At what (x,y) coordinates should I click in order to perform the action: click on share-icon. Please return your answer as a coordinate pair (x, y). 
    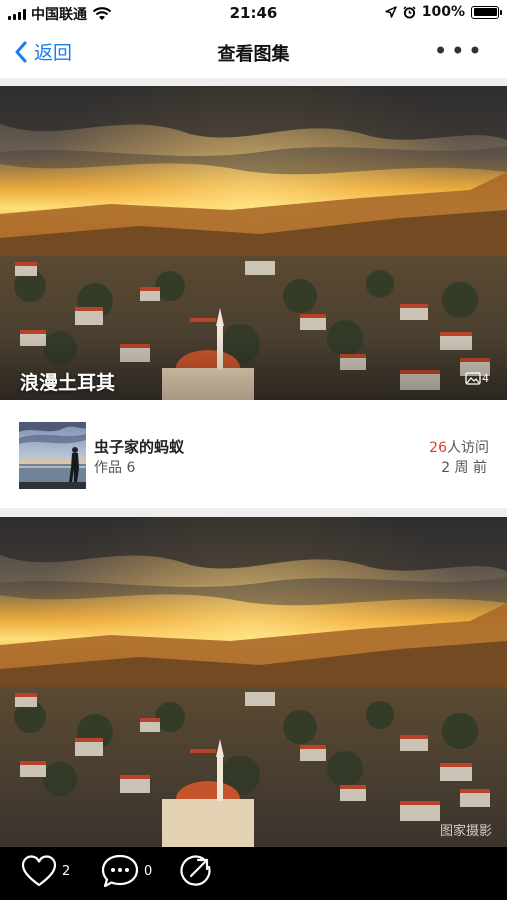
    Looking at the image, I should click on (195, 870).